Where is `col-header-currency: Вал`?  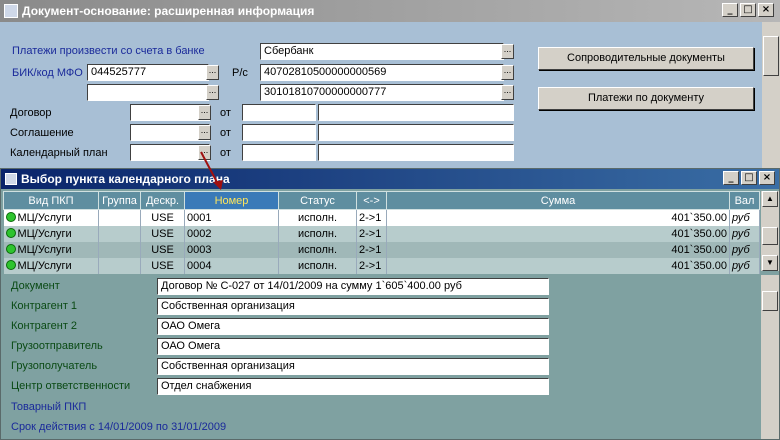 col-header-currency: Вал is located at coordinates (744, 200).